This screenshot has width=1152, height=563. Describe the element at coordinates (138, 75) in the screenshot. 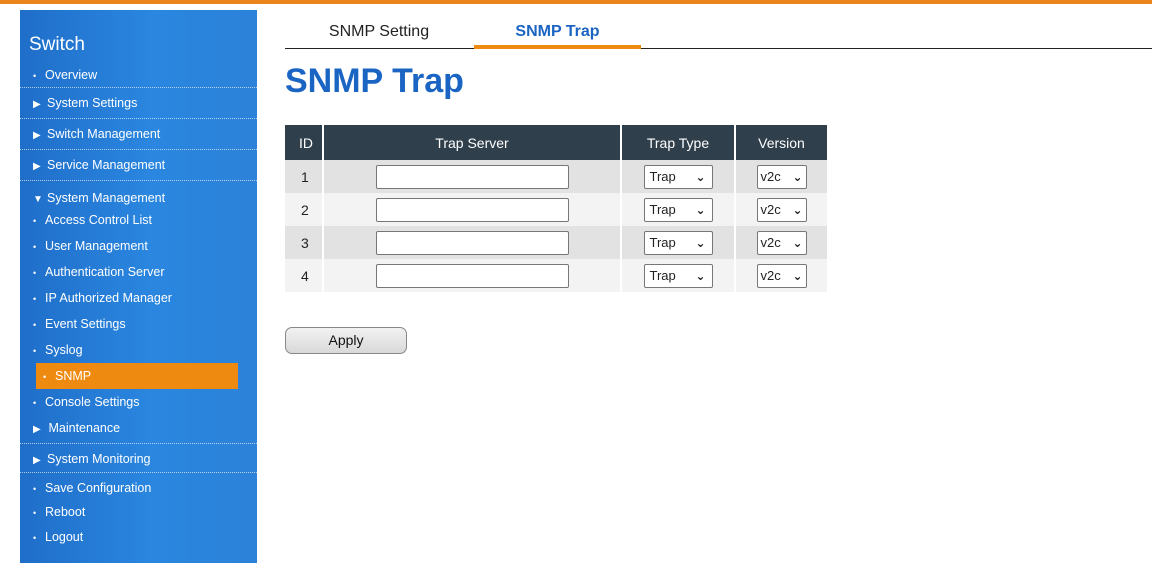

I see `sidebar-item-overview: • Overview` at that location.